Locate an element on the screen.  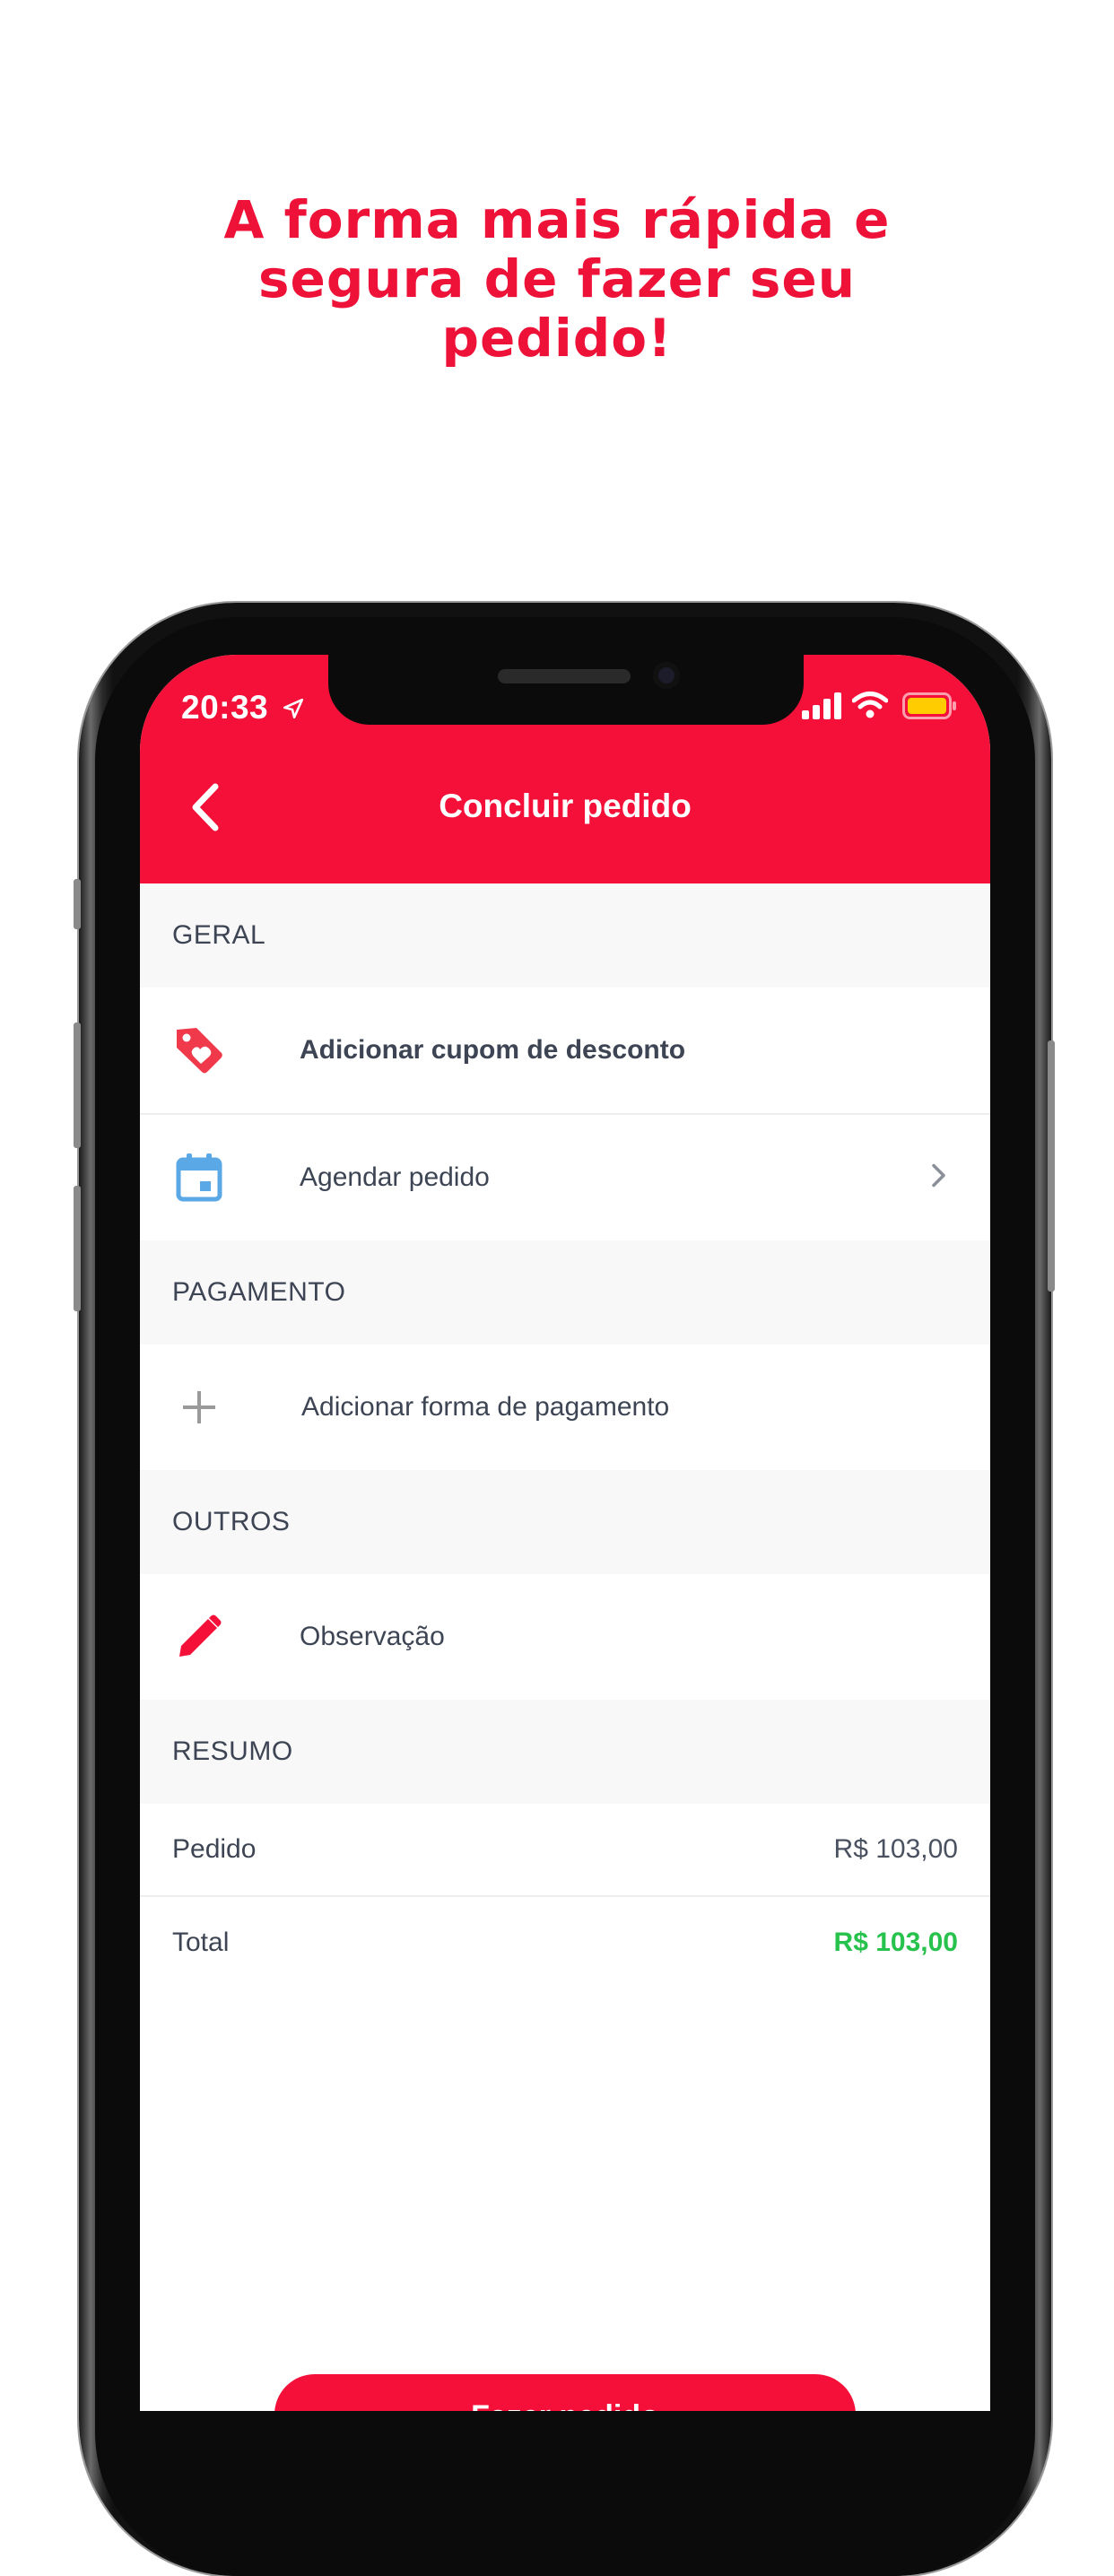
section-header-outros: OUTROS is located at coordinates (565, 1522).